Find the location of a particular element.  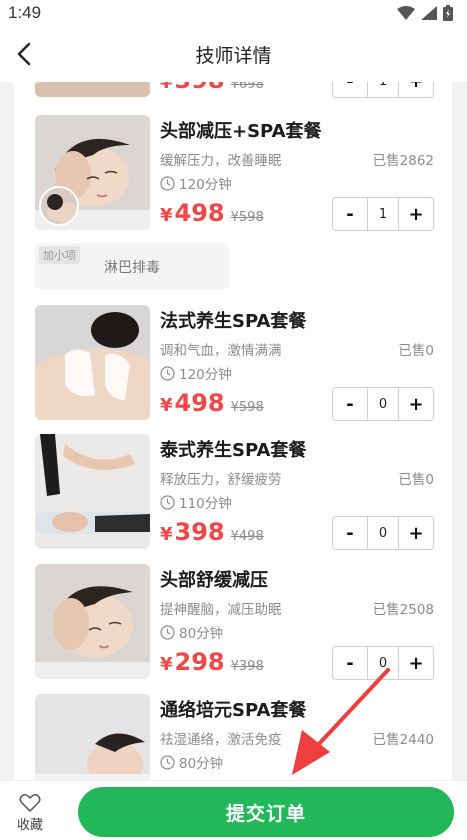

sold-count: 已售2508 is located at coordinates (403, 610).